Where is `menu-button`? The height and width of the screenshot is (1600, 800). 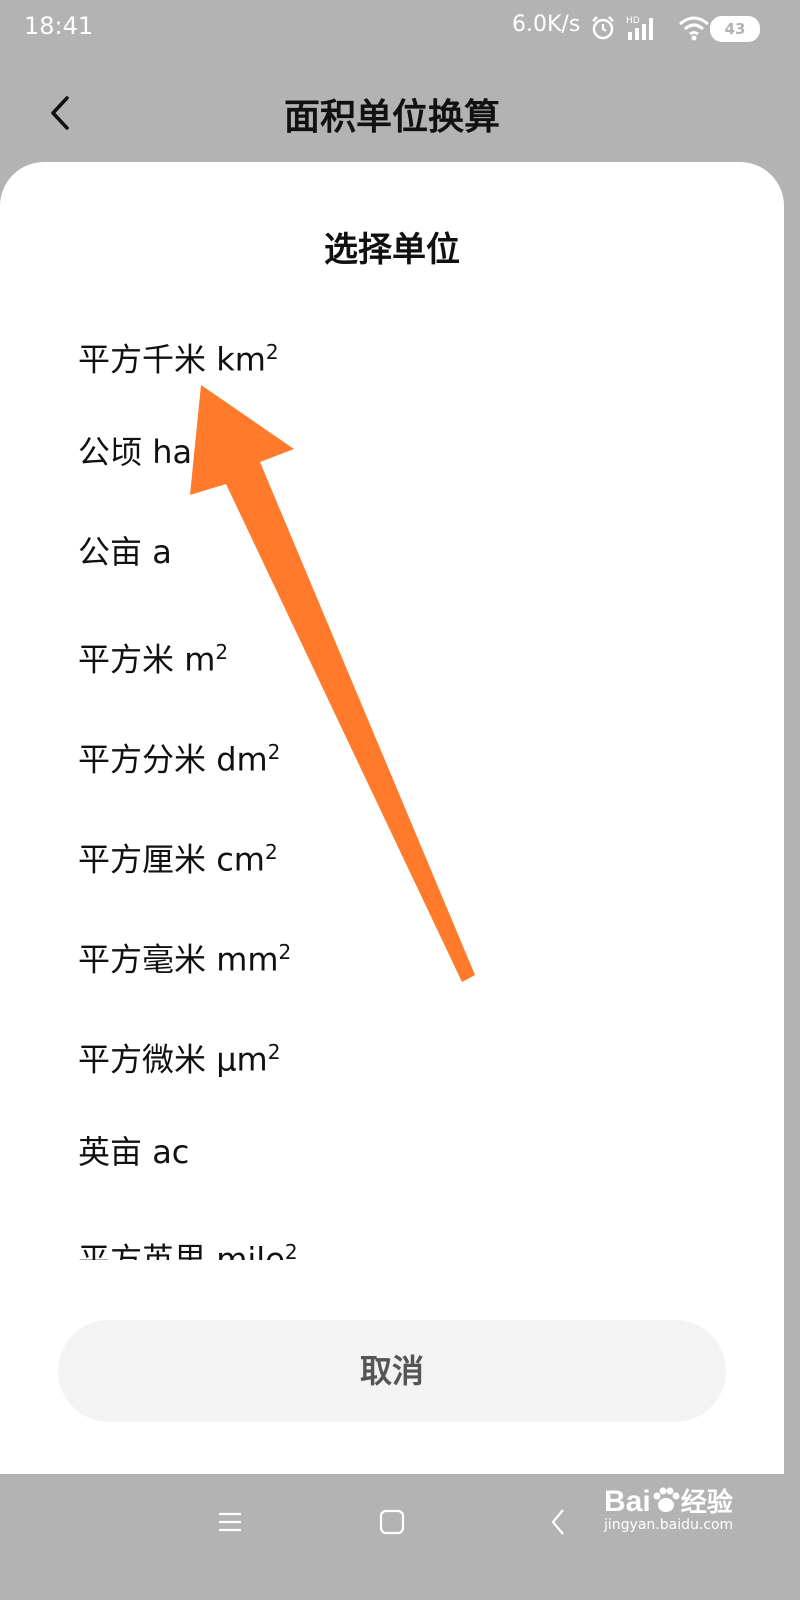
menu-button is located at coordinates (230, 1522).